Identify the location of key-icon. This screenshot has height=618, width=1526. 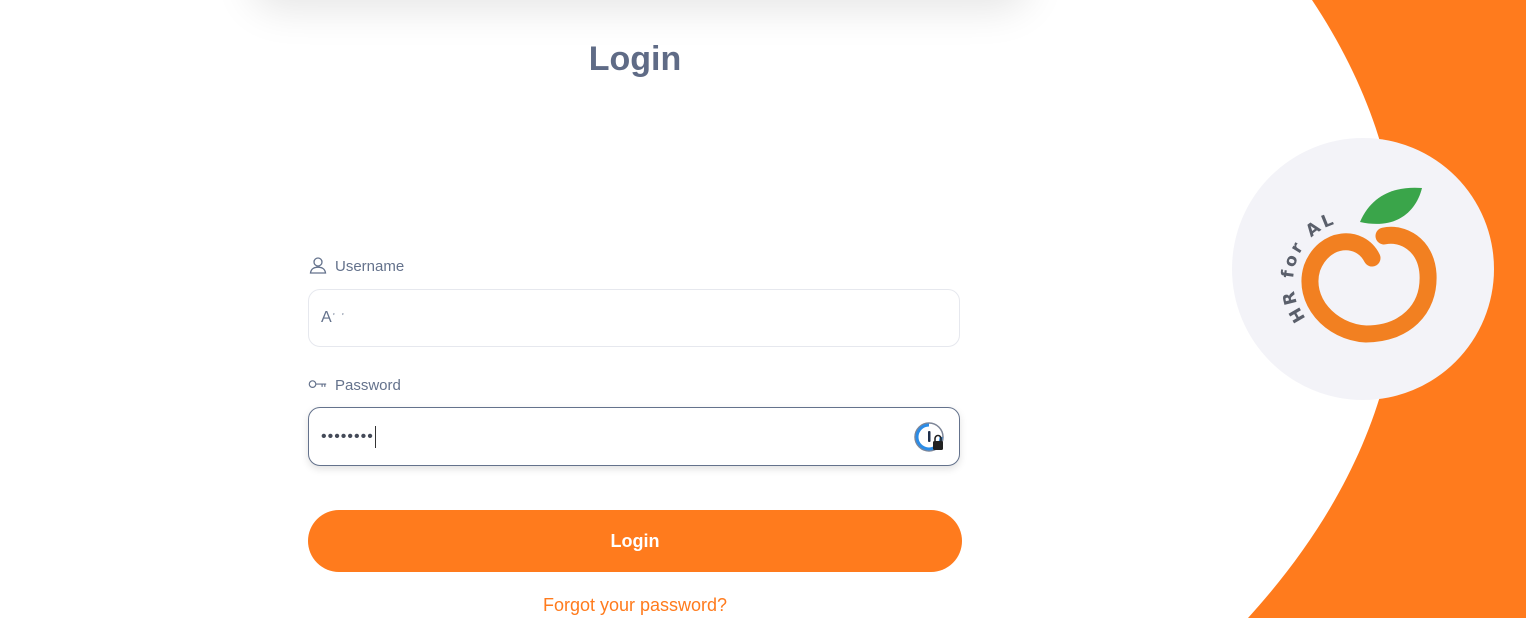
(318, 385).